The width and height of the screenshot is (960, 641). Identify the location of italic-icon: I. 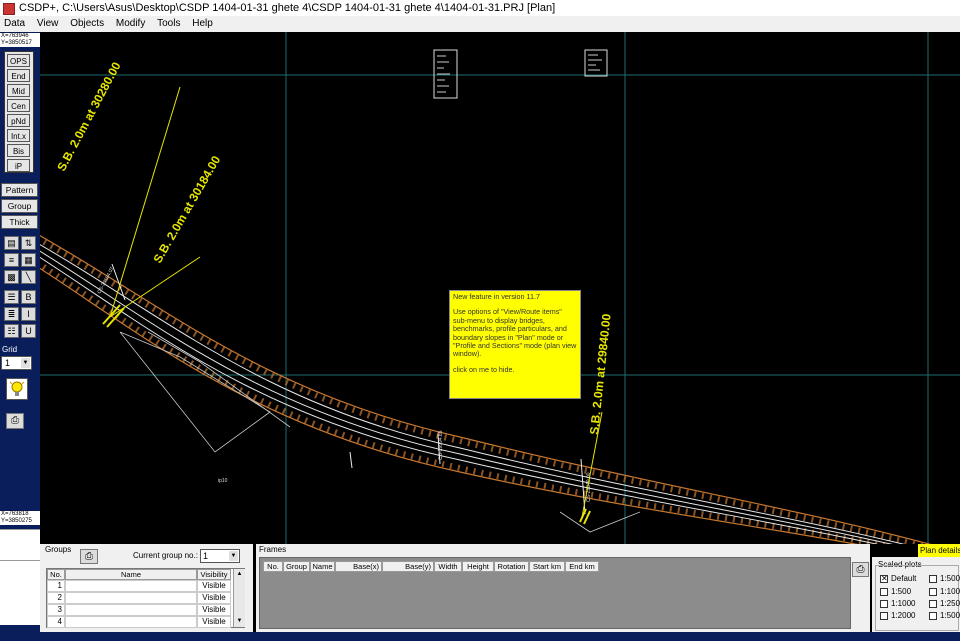
(28, 314).